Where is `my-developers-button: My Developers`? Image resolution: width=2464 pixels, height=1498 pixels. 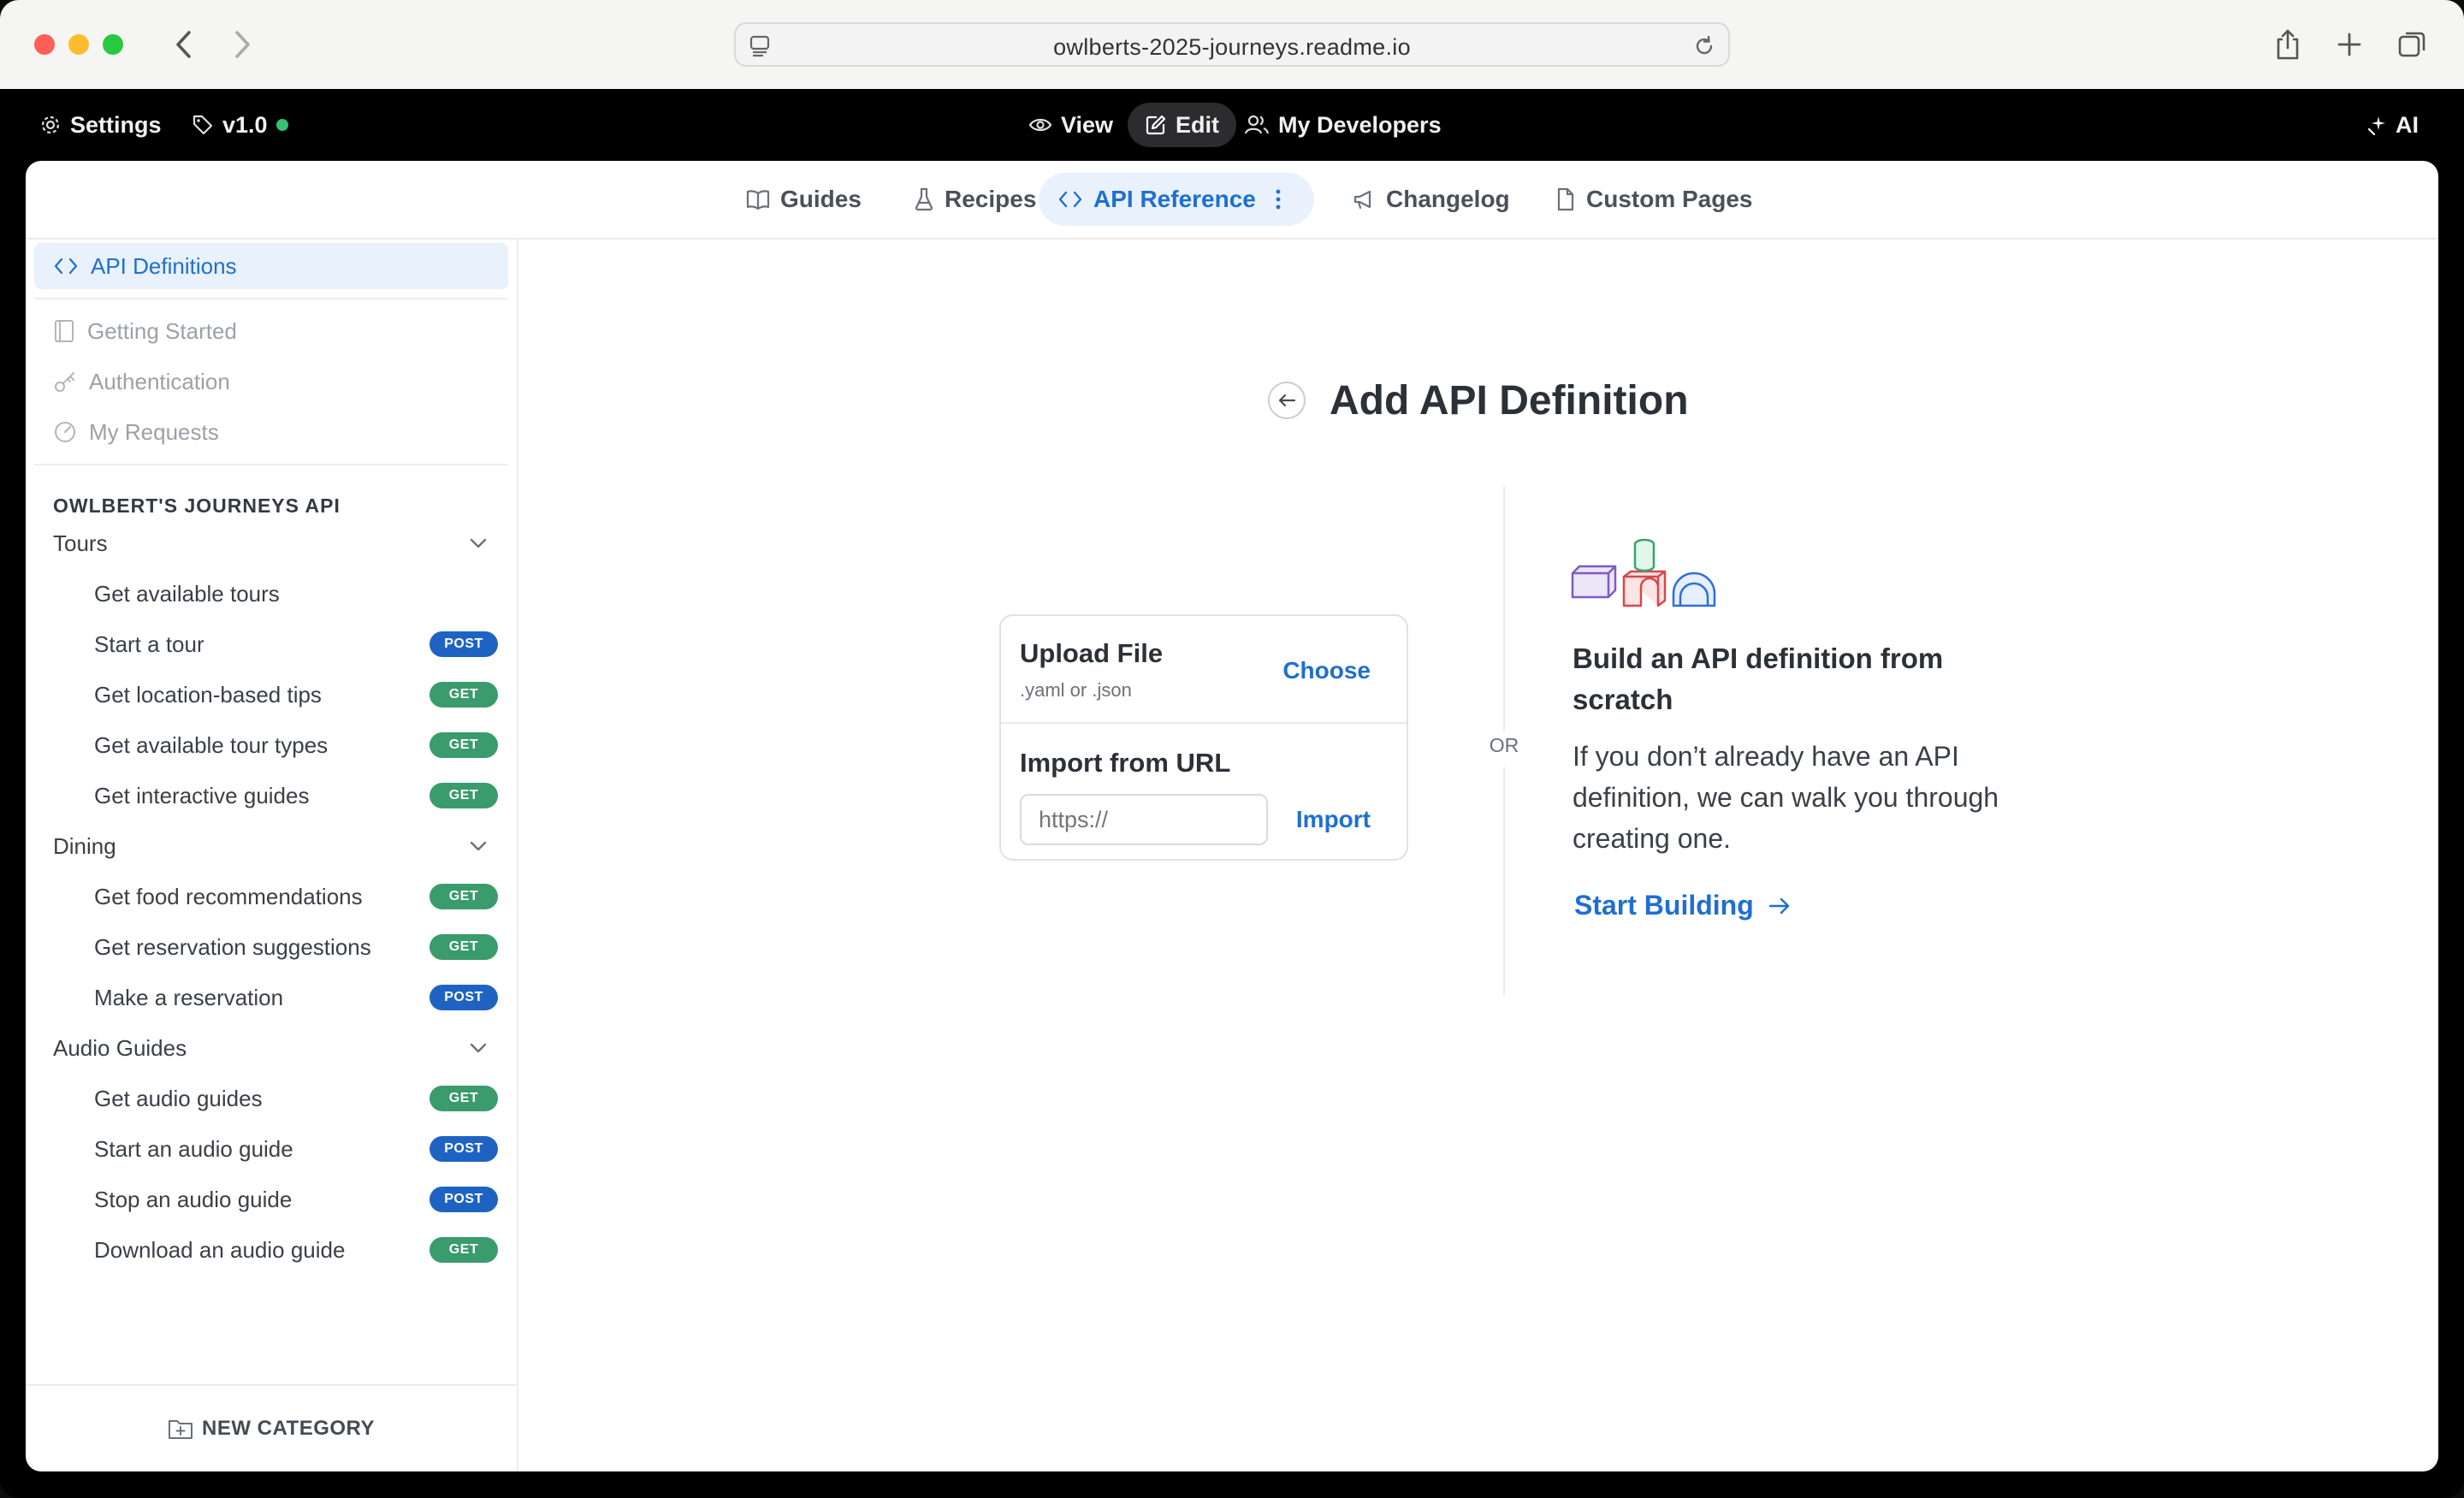 my-developers-button: My Developers is located at coordinates (1343, 125).